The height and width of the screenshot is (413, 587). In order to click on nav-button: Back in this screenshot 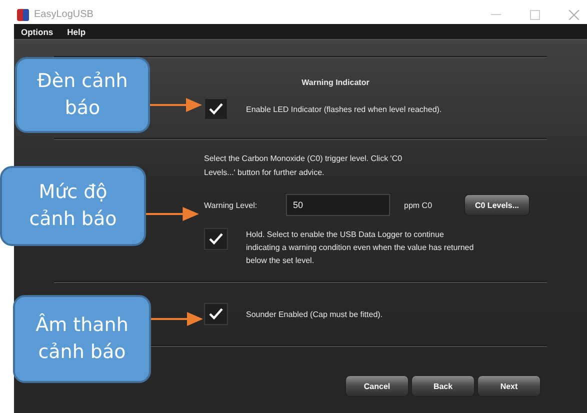, I will do `click(443, 386)`.